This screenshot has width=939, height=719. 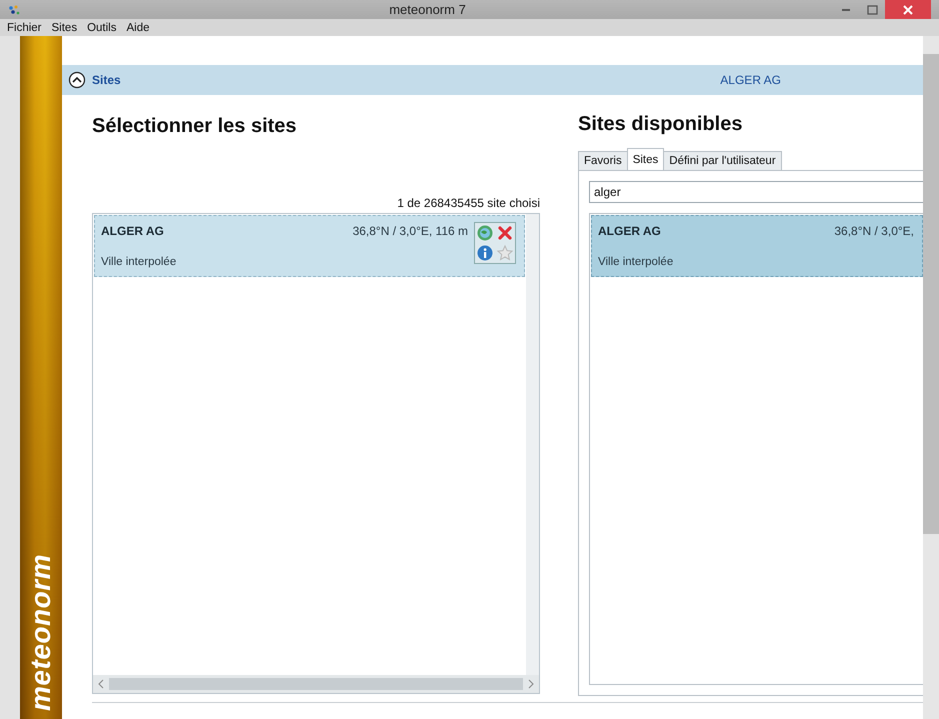 What do you see at coordinates (722, 160) in the screenshot?
I see `tab: Défini par l'utilisateur` at bounding box center [722, 160].